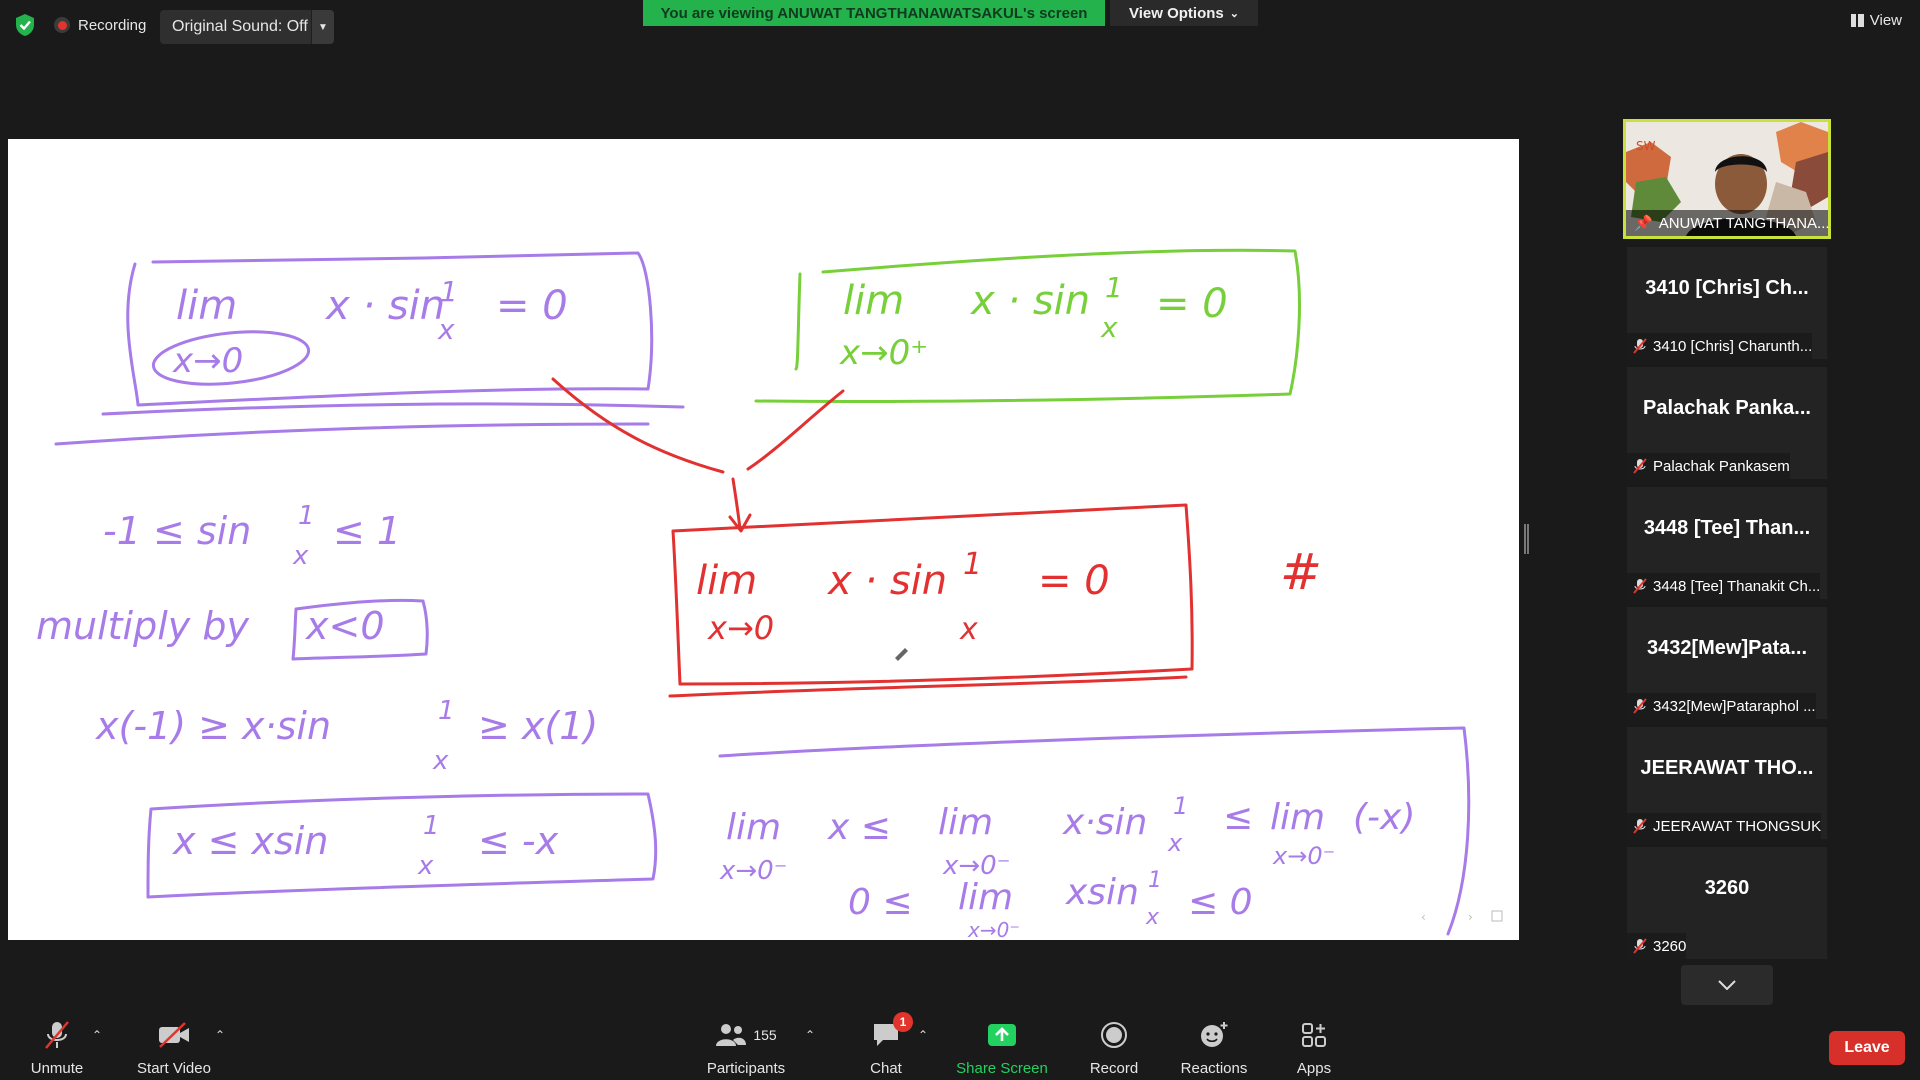 This screenshot has height=1080, width=1920. What do you see at coordinates (1155, 880) in the screenshot?
I see `wb-limline2-num: 1` at bounding box center [1155, 880].